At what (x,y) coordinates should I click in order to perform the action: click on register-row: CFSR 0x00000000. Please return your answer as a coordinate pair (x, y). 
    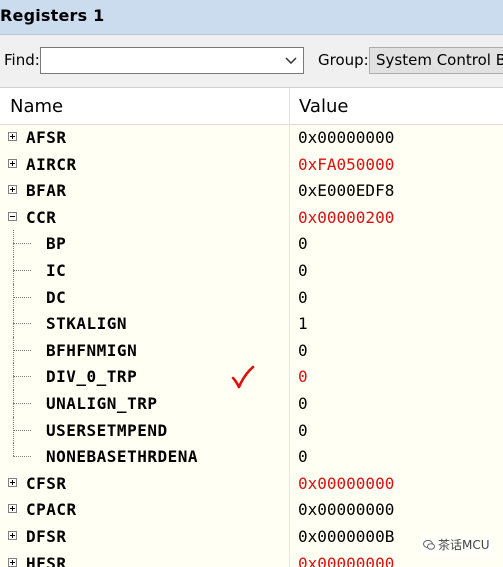
    Looking at the image, I should click on (251, 483).